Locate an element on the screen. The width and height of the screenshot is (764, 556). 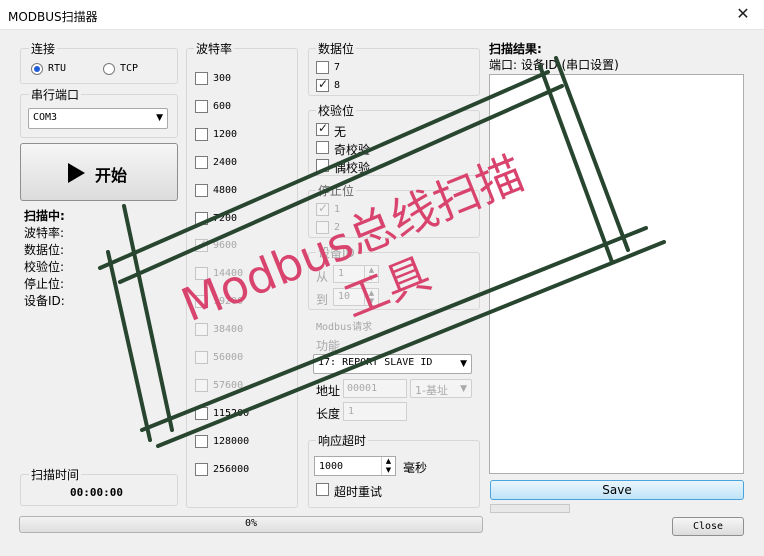
device-to-spin-icon: ▲ ▼ is located at coordinates (371, 297).